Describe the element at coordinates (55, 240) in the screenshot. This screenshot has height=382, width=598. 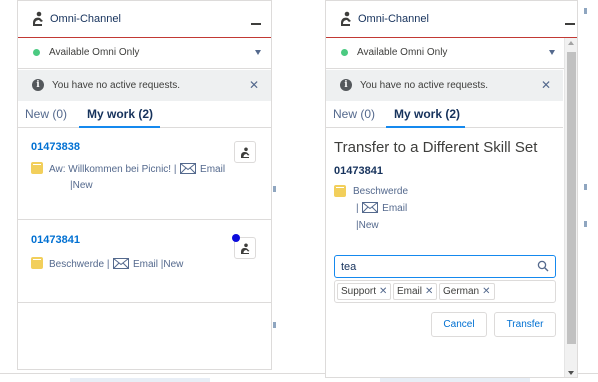
I see `case-number-link: 01473841` at that location.